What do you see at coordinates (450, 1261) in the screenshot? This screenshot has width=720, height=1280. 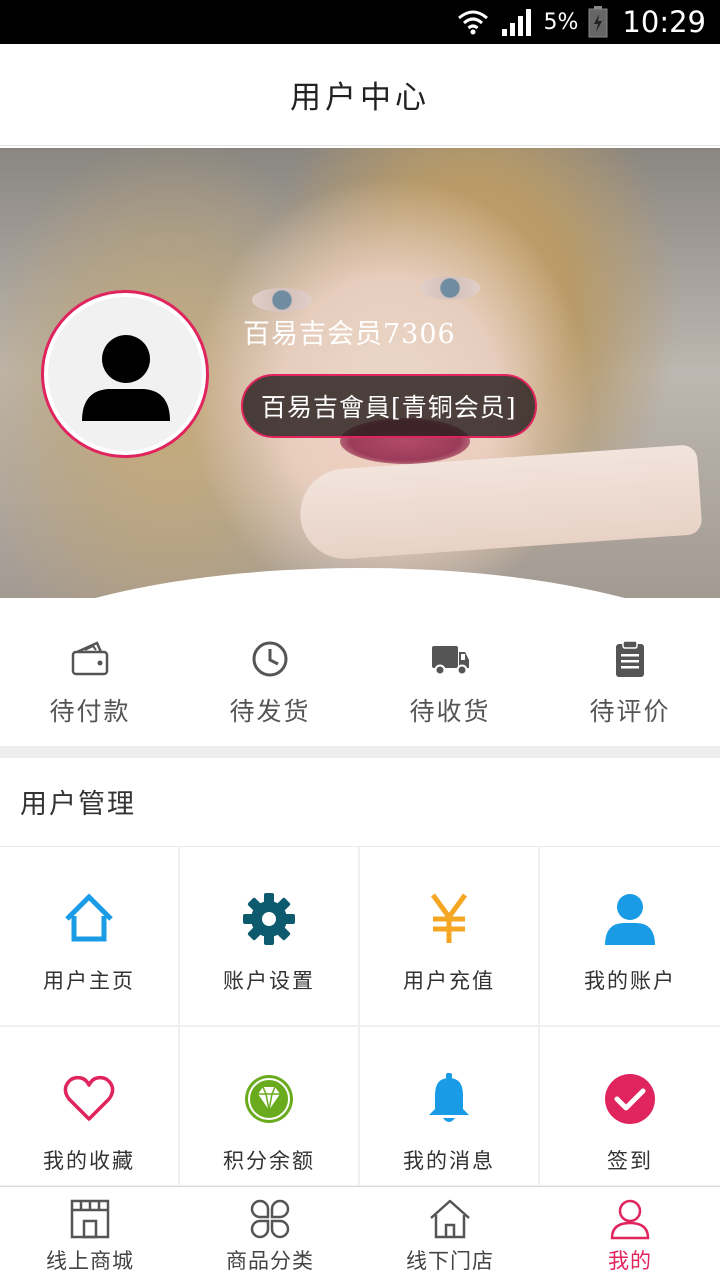 I see `tab-label: 线下门店` at bounding box center [450, 1261].